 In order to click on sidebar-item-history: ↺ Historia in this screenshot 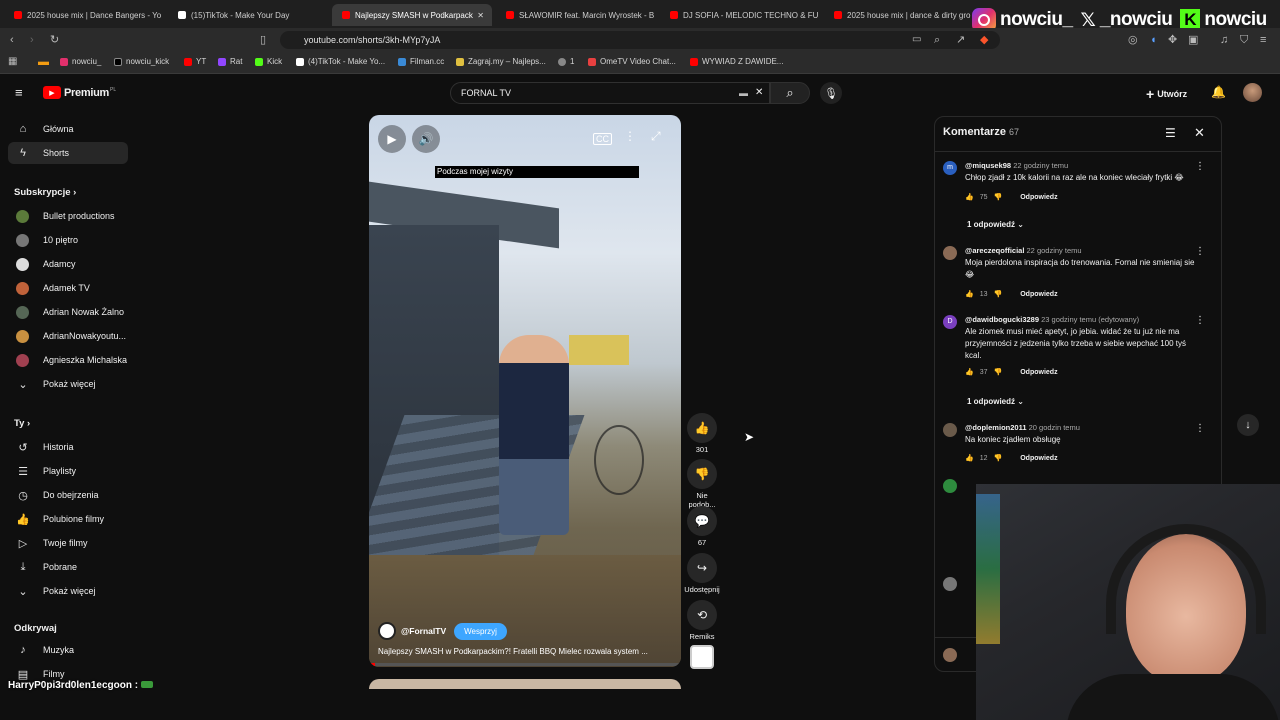, I will do `click(68, 447)`.